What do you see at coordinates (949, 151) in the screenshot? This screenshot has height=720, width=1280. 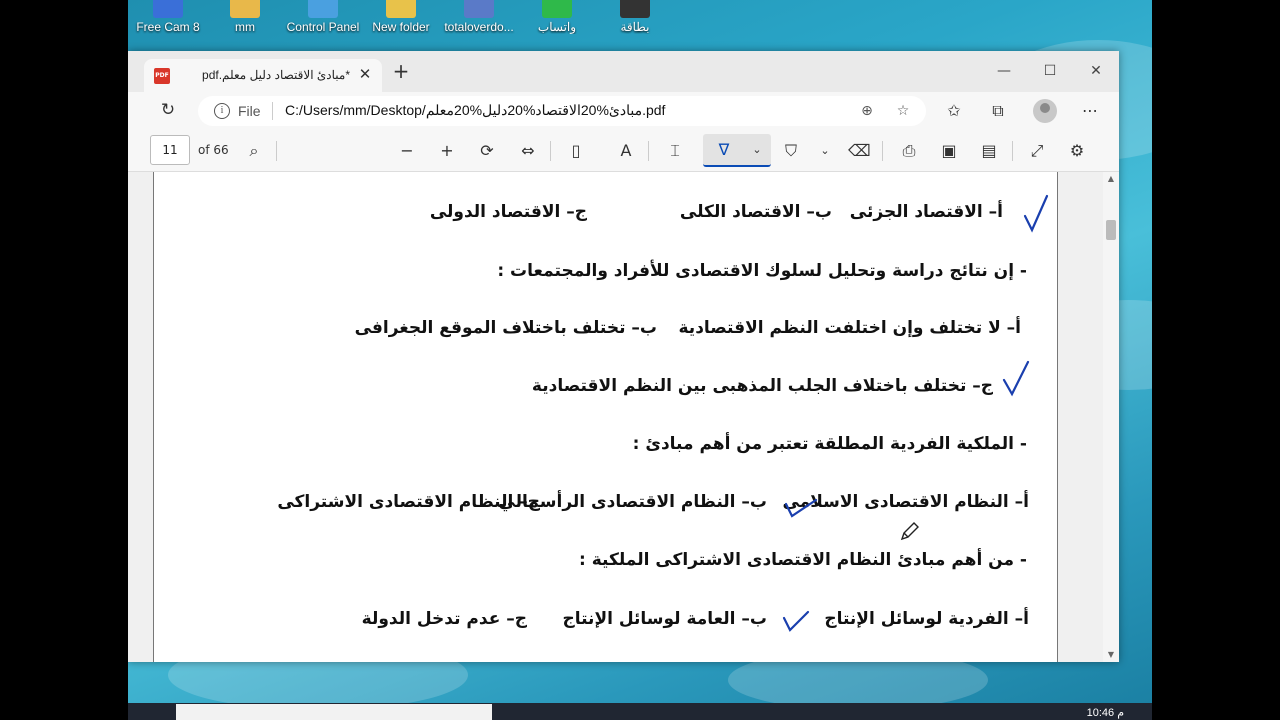 I see `save-icon: ▣` at bounding box center [949, 151].